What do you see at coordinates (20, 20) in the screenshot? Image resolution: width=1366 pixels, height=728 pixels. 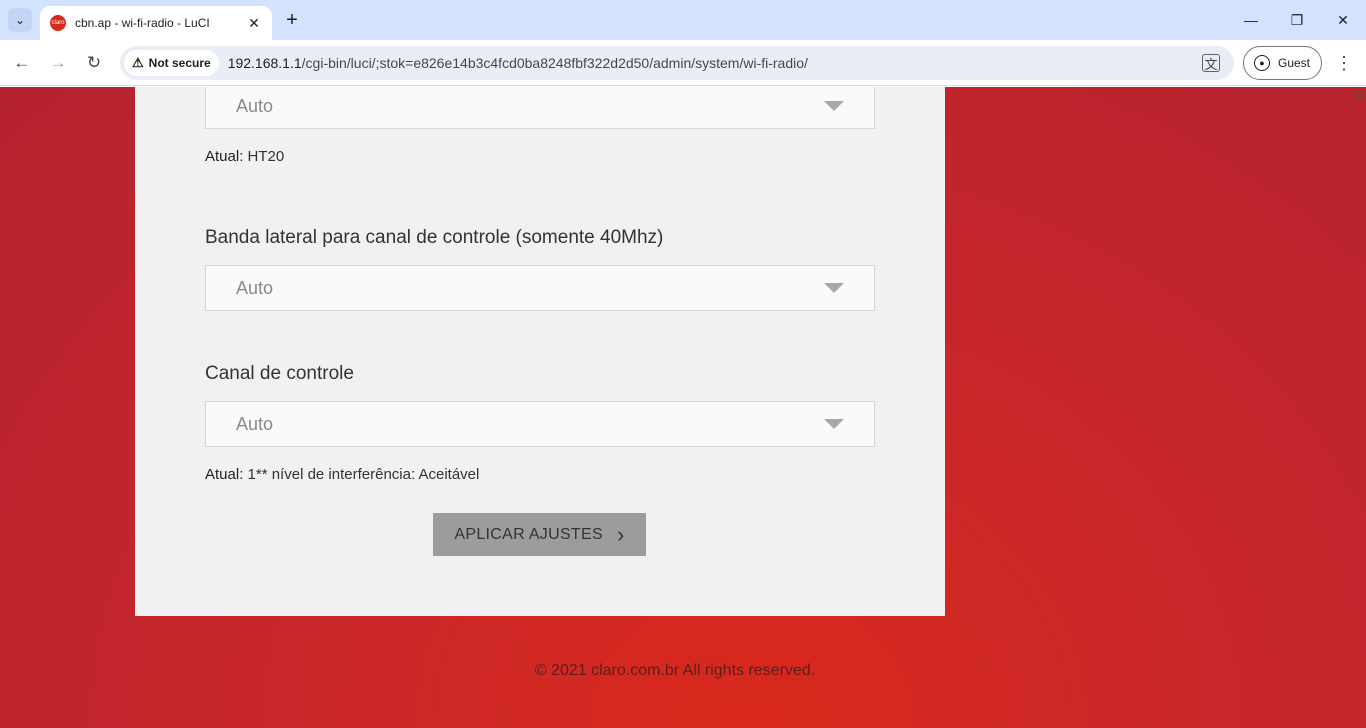 I see `tab-search-chevron-icon: ⌄` at bounding box center [20, 20].